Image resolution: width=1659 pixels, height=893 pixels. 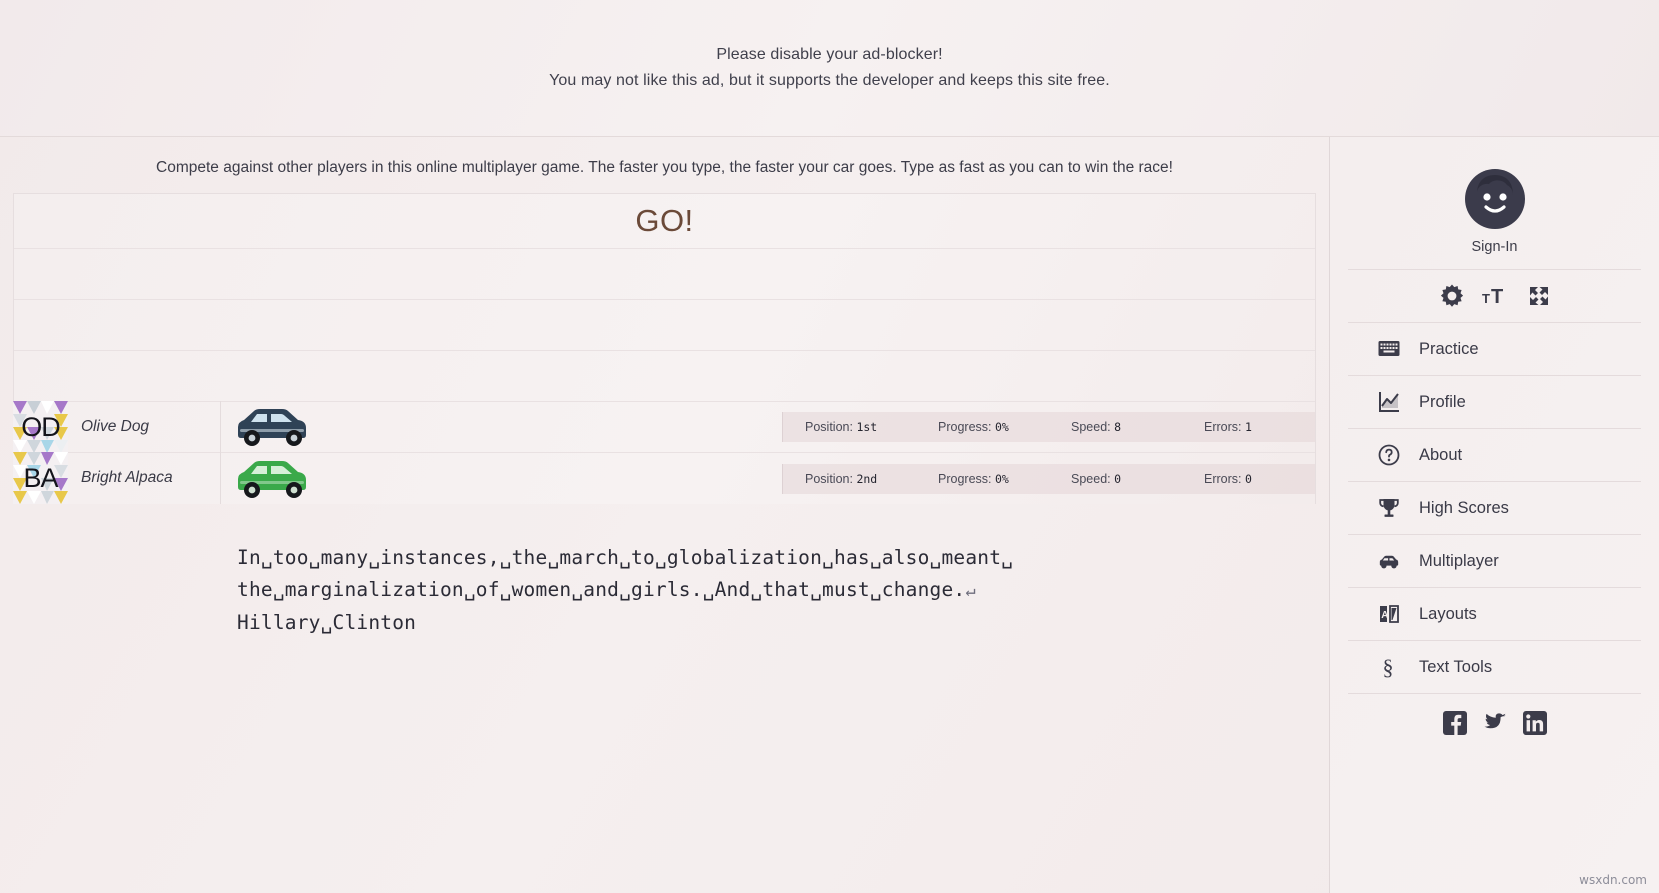 What do you see at coordinates (327, 622) in the screenshot?
I see `typing-line: Hillary␣Clinton` at bounding box center [327, 622].